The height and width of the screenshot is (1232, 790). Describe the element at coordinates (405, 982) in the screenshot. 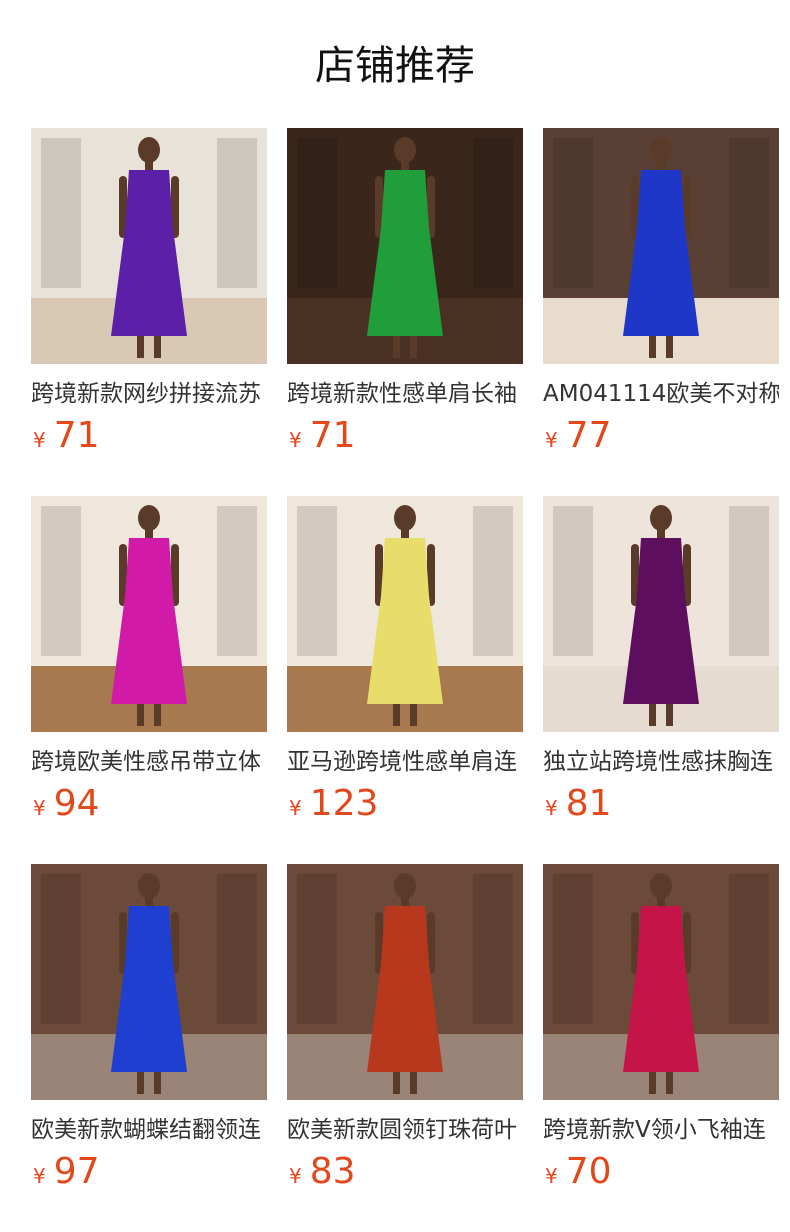

I see `woman-in-rust-beaded-dress` at that location.